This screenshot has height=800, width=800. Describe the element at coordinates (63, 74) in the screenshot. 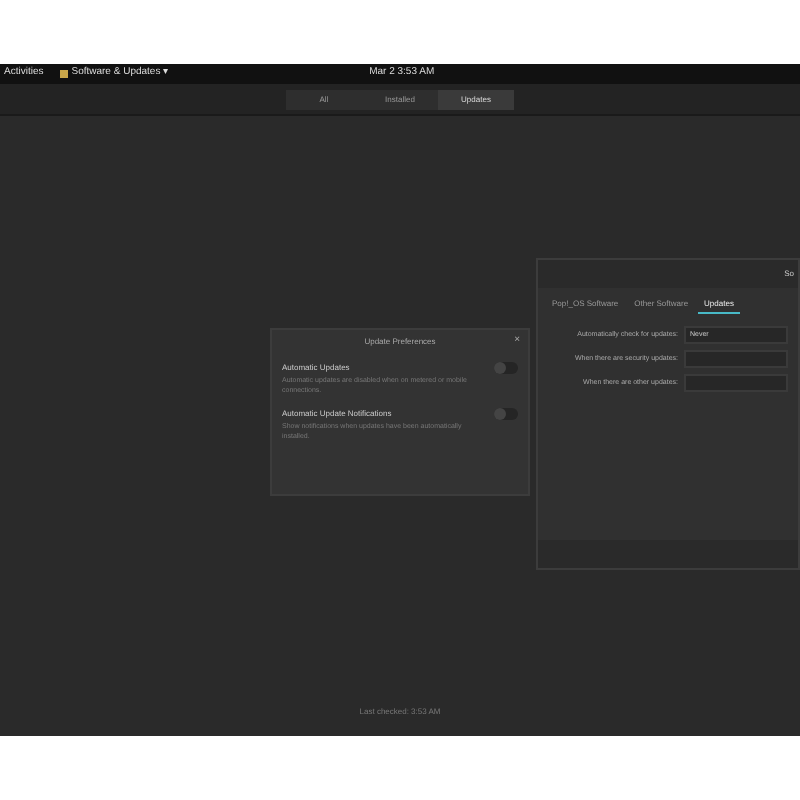

I see `app-icon` at that location.